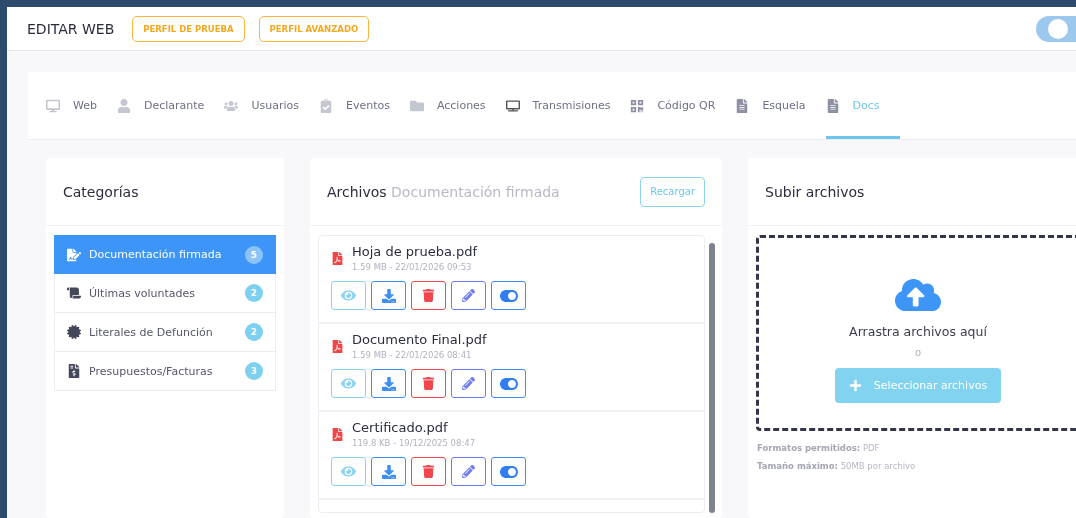 This screenshot has height=518, width=1076. I want to click on tab: Usuarios, so click(271, 105).